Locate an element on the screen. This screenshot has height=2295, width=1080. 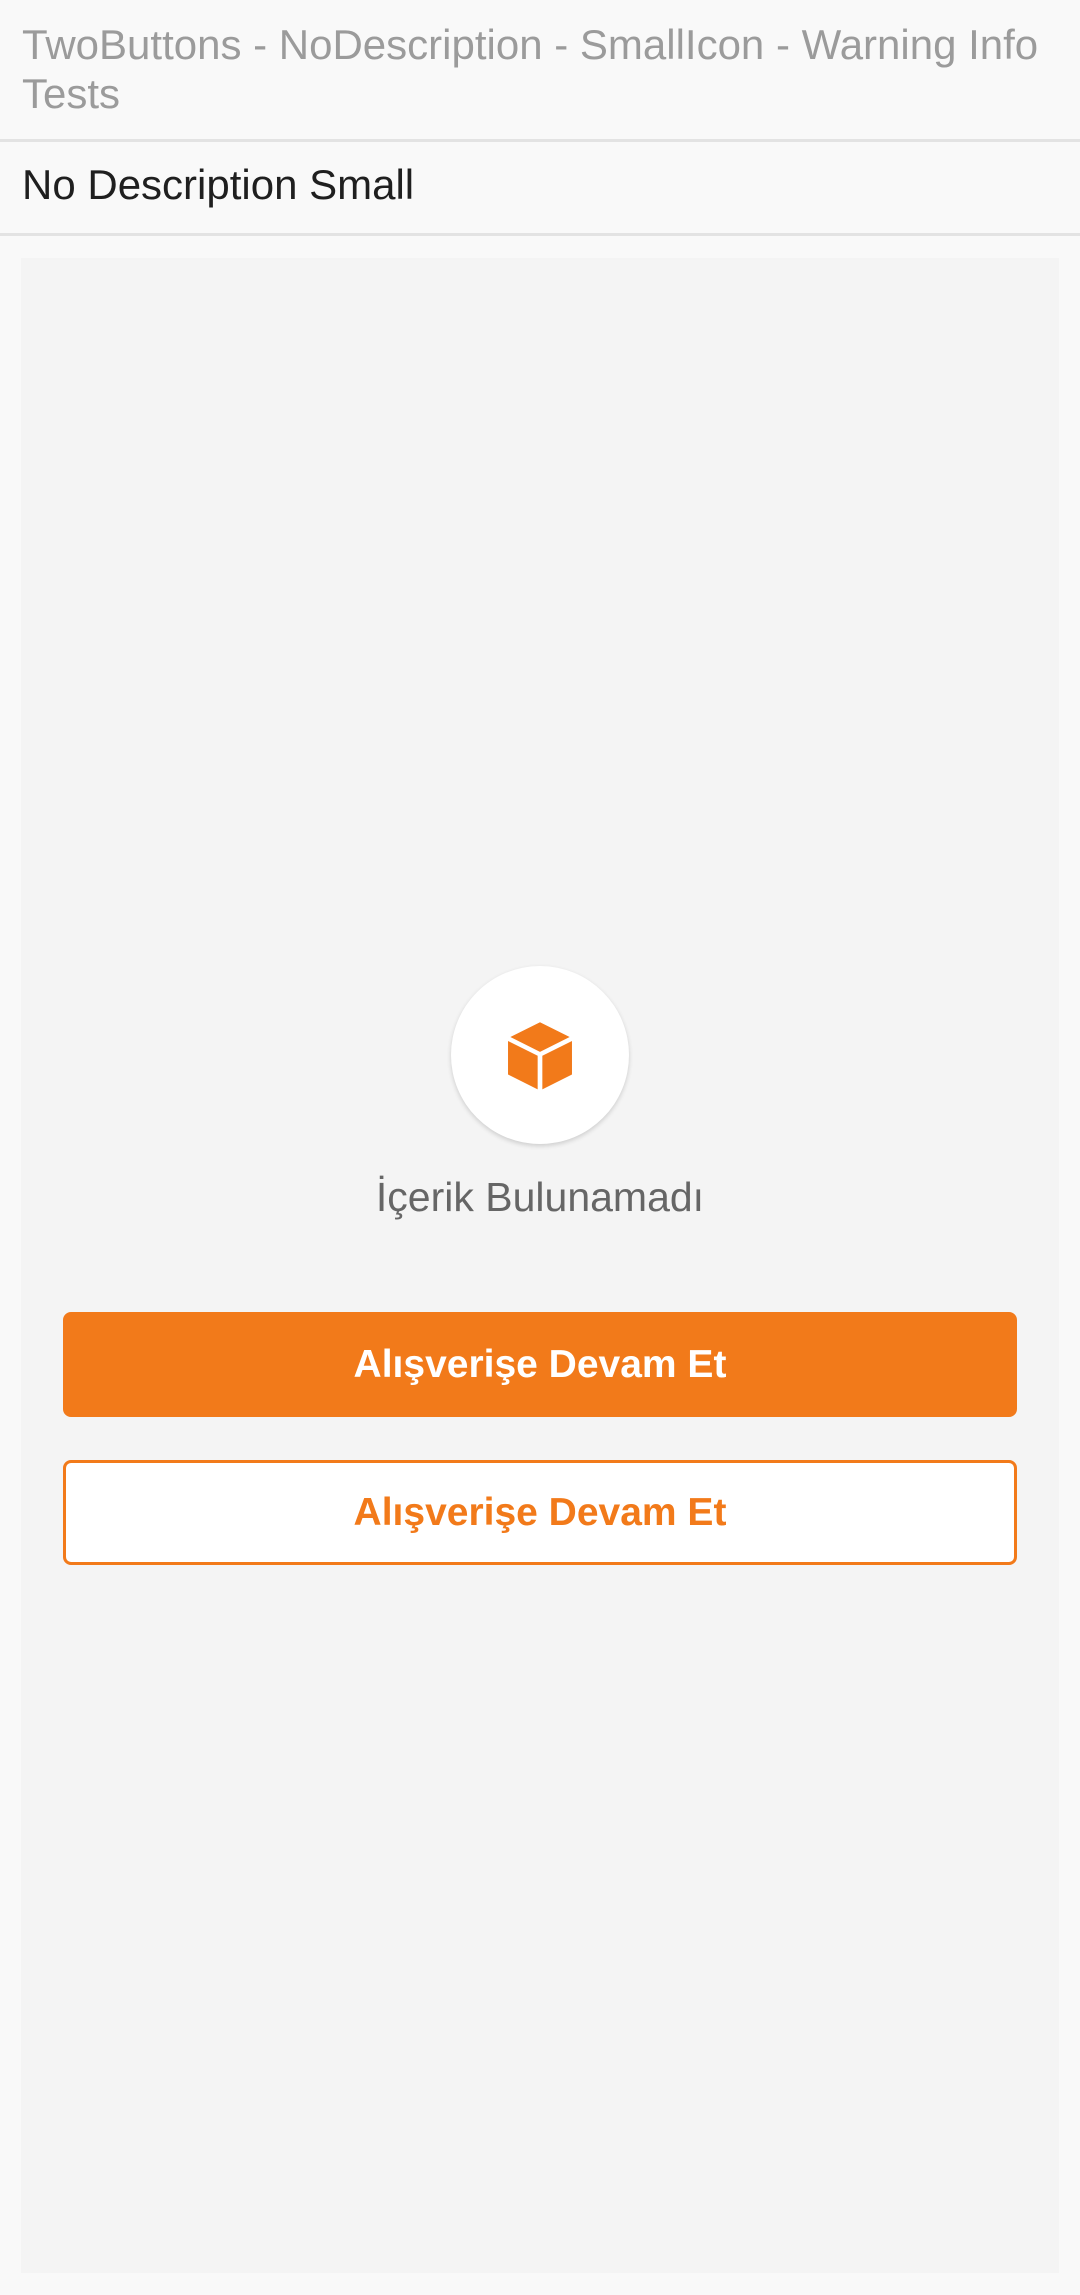
section-label: No Description Small is located at coordinates (218, 184).